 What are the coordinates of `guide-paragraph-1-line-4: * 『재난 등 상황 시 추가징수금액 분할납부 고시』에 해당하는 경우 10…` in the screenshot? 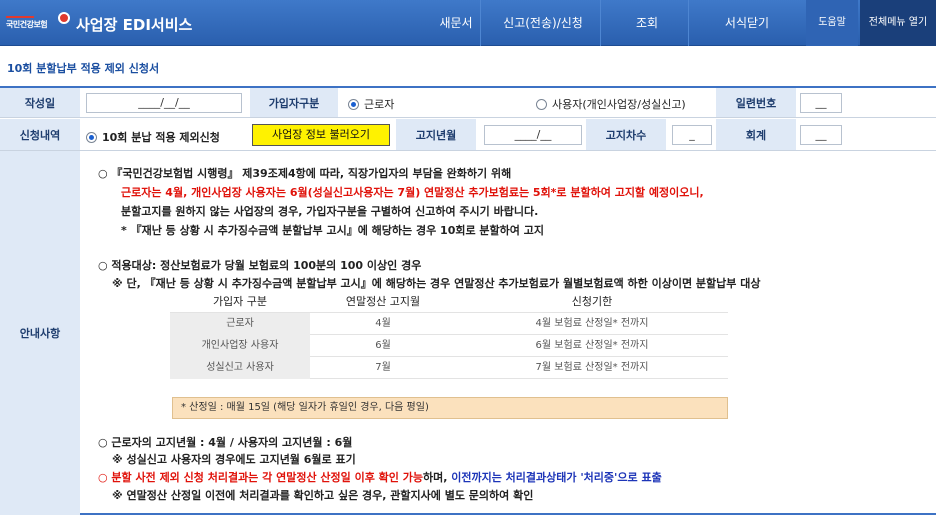 It's located at (332, 230).